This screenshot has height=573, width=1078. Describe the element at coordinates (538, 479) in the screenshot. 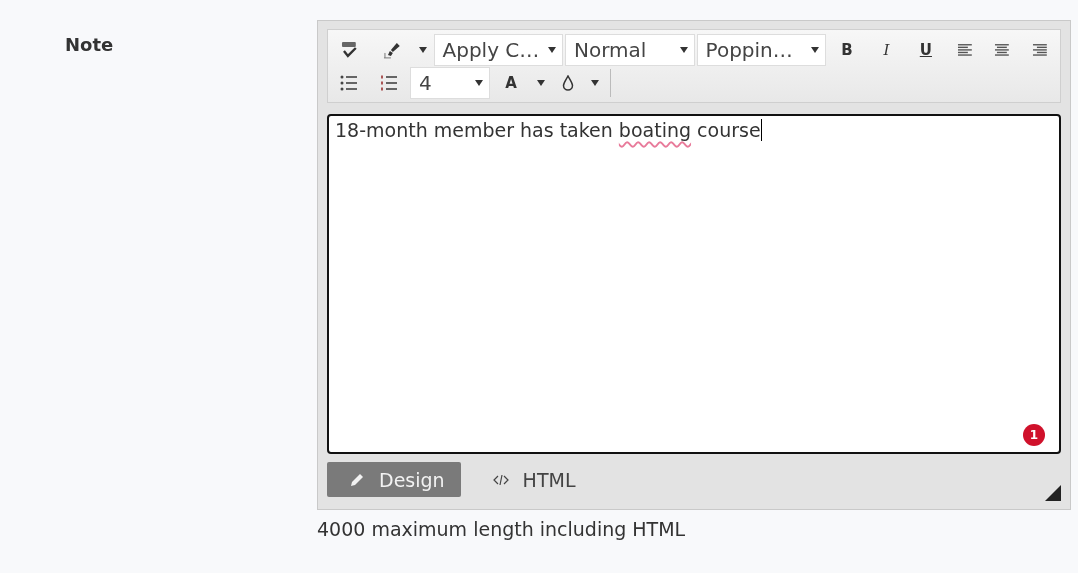

I see `mode-tab: HTML` at that location.